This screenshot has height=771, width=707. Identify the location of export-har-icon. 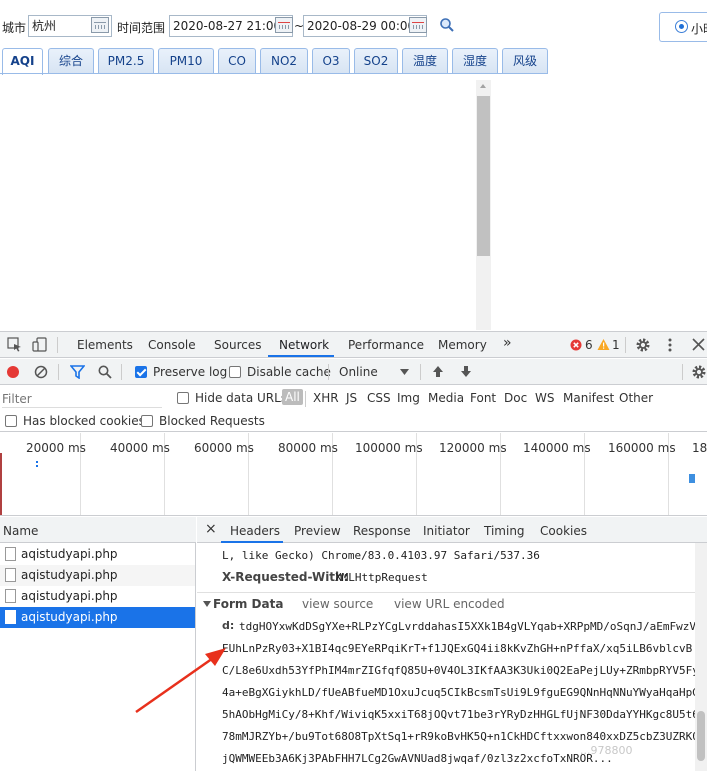
(466, 371).